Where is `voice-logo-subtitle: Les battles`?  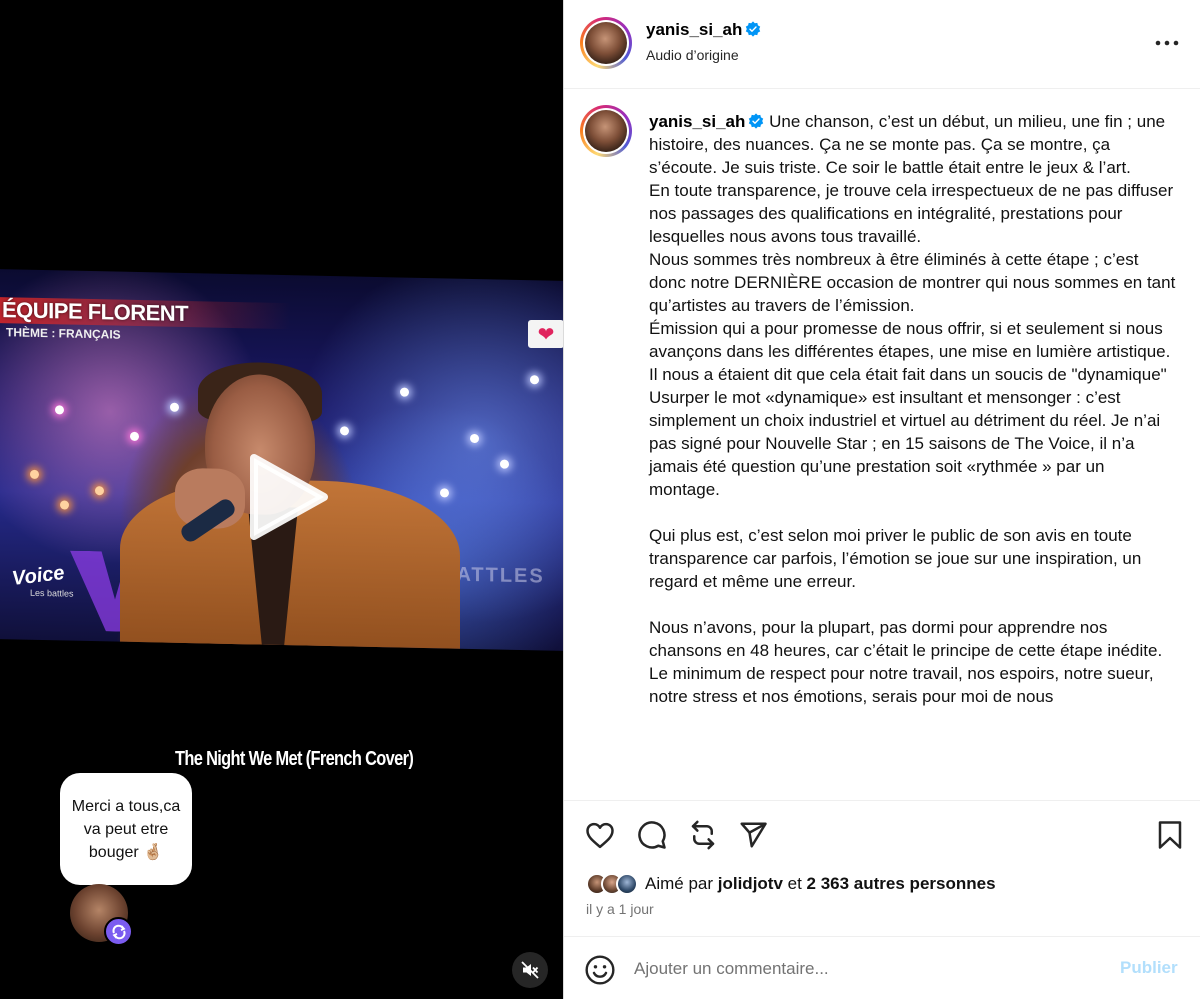 voice-logo-subtitle: Les battles is located at coordinates (52, 593).